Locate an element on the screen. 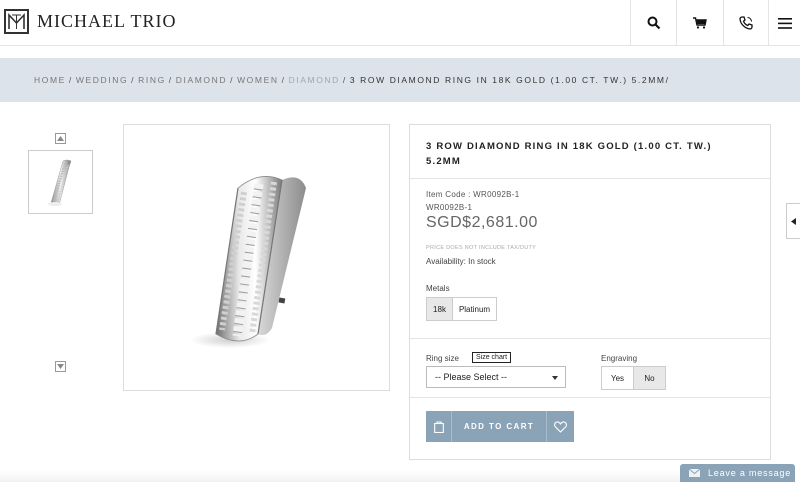 The image size is (800, 482). chevron-up-icon is located at coordinates (60, 138).